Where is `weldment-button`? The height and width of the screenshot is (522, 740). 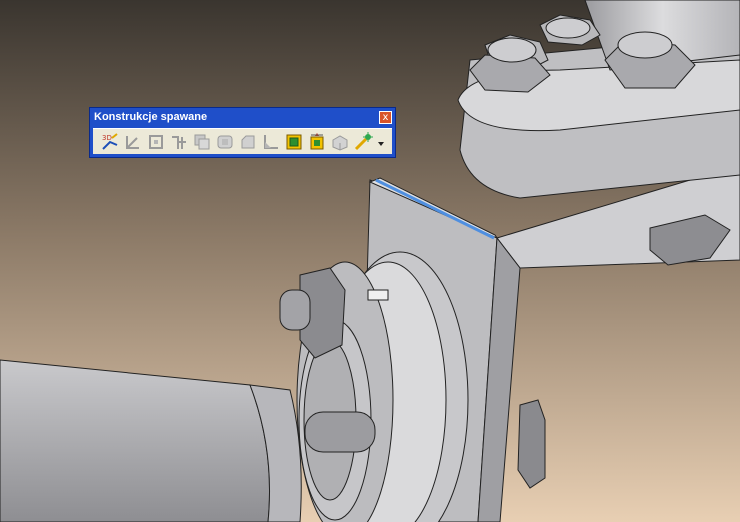
weldment-button is located at coordinates (294, 142).